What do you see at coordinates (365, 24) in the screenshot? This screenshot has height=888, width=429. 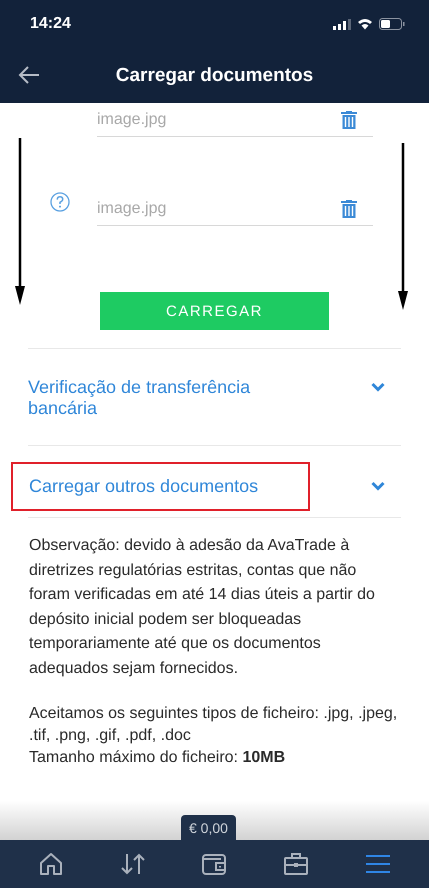 I see `wifi-icon` at bounding box center [365, 24].